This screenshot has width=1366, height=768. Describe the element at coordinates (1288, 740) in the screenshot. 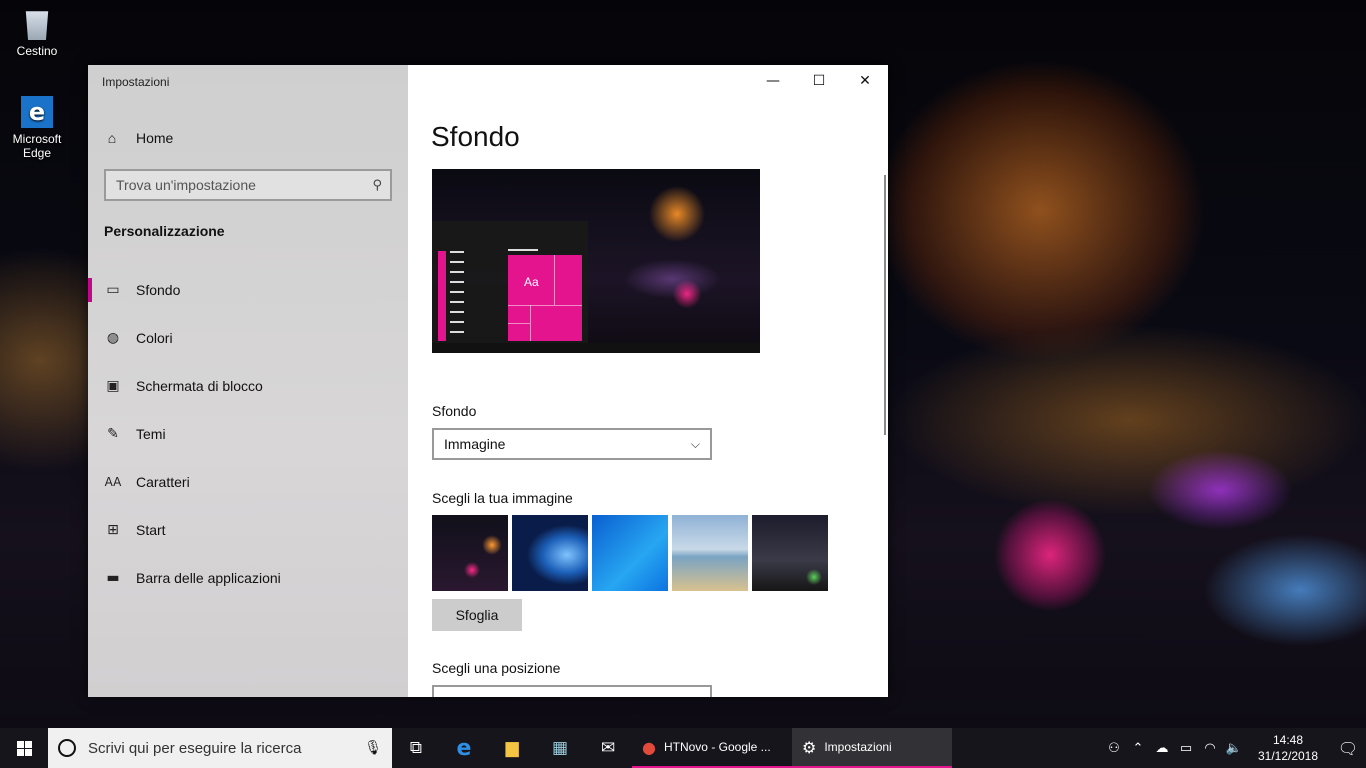

I see `clock-time: 14:48` at that location.